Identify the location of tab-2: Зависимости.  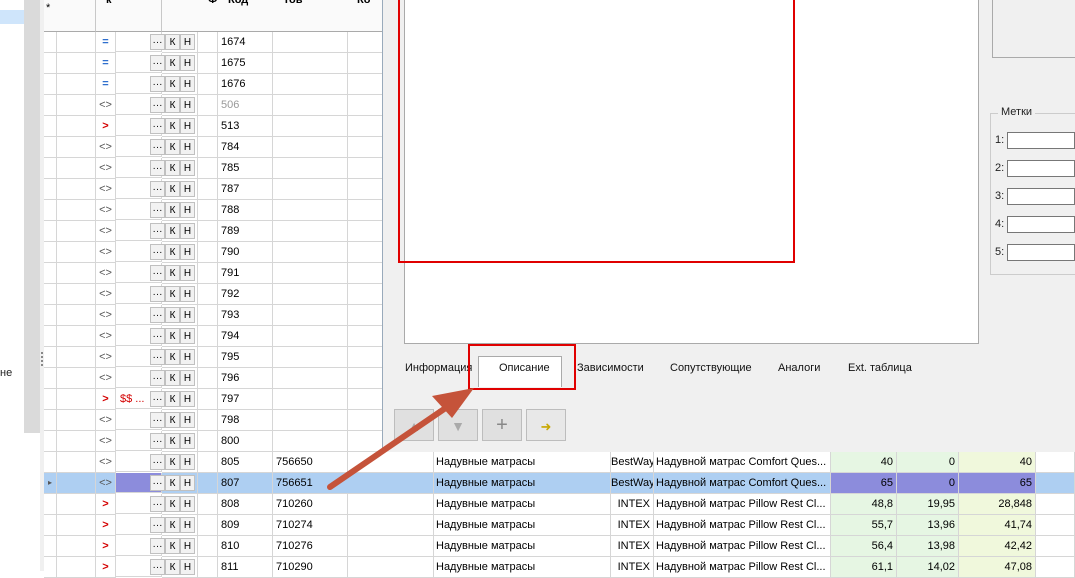
(610, 368).